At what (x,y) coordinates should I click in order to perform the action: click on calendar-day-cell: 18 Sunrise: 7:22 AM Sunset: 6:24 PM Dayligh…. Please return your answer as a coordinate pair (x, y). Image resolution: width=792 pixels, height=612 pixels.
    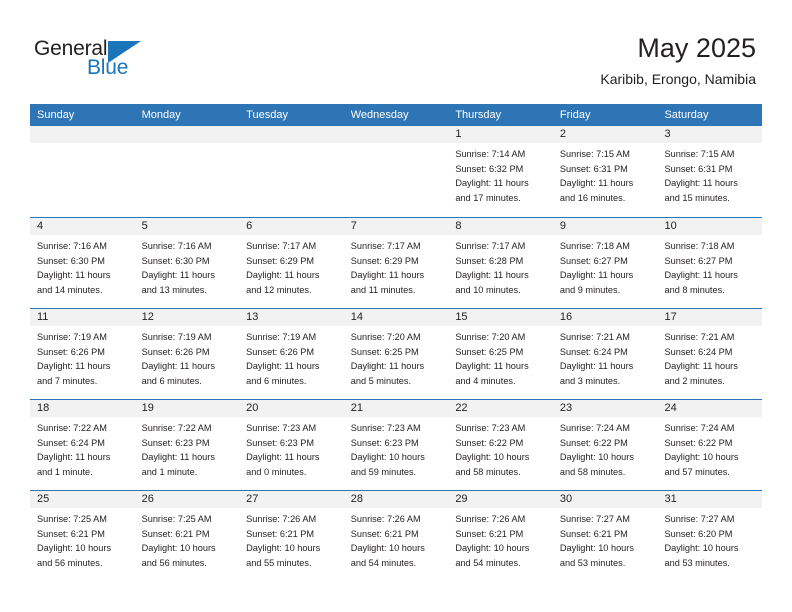
    Looking at the image, I should click on (82, 445).